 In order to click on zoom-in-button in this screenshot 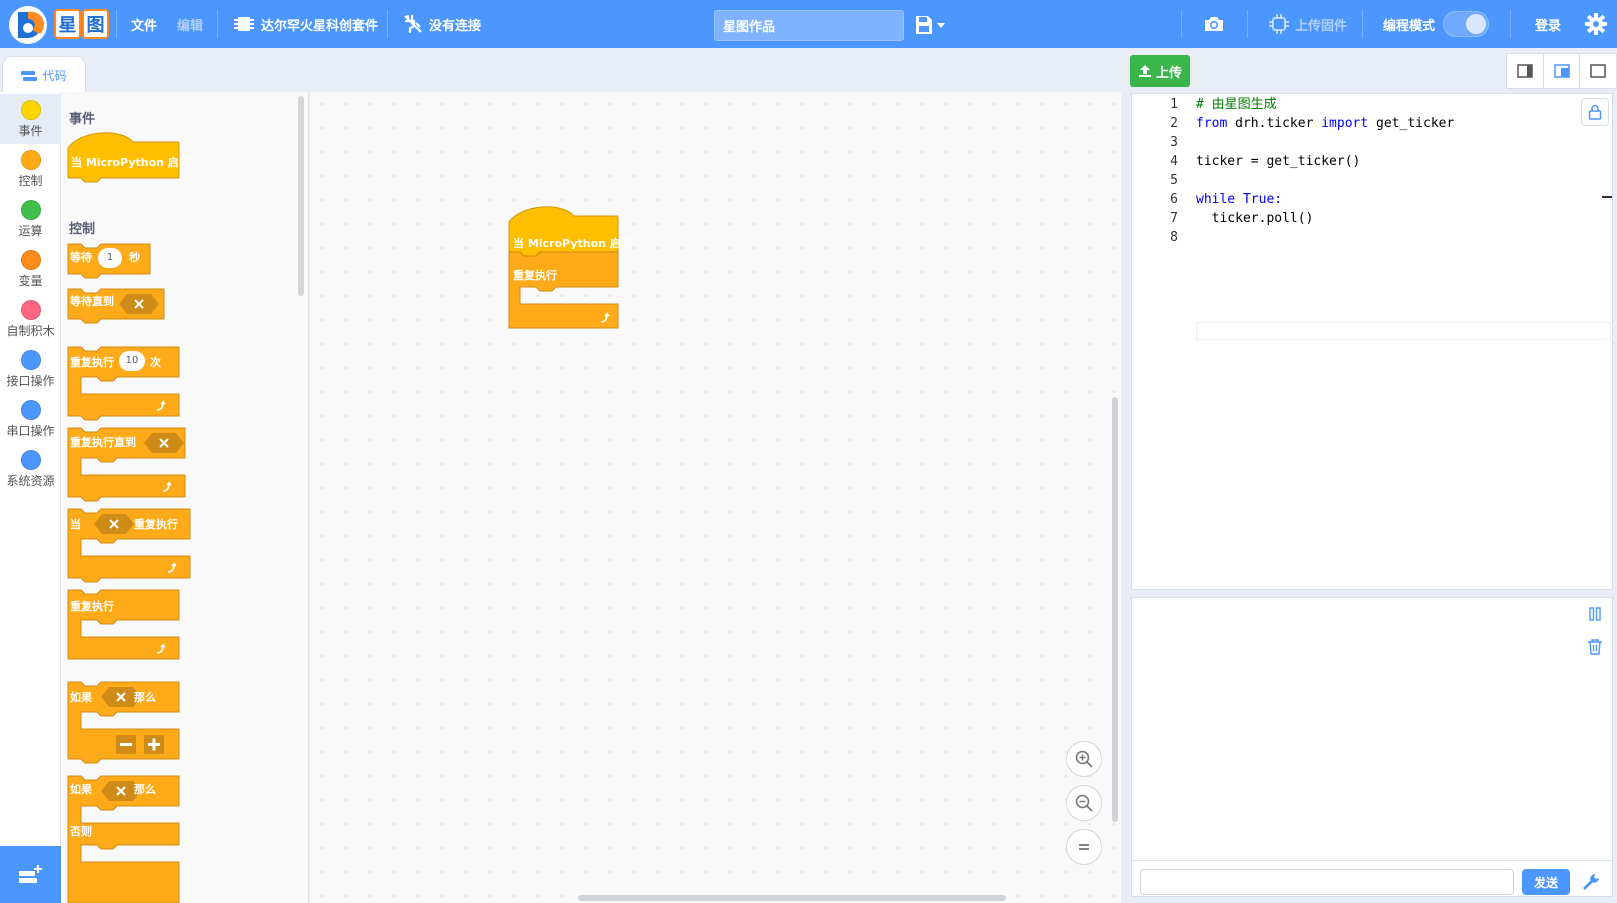, I will do `click(1084, 759)`.